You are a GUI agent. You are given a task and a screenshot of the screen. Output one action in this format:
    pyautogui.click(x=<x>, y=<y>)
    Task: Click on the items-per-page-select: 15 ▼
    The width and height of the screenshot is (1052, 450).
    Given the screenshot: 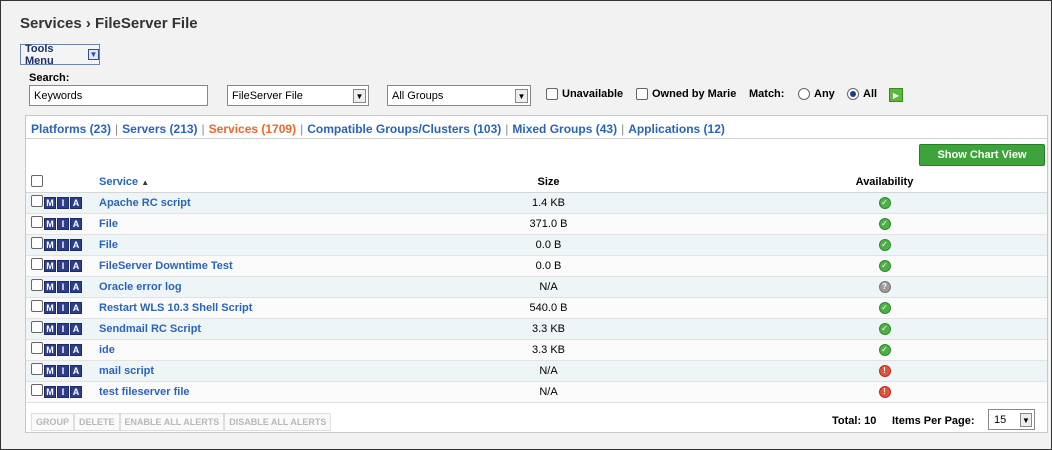 What is the action you would take?
    pyautogui.click(x=1011, y=419)
    